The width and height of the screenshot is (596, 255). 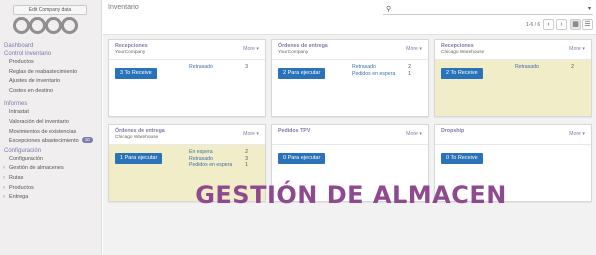 What do you see at coordinates (513, 50) in the screenshot?
I see `card-header: Recepciones Chicago Warehouse More ▾` at bounding box center [513, 50].